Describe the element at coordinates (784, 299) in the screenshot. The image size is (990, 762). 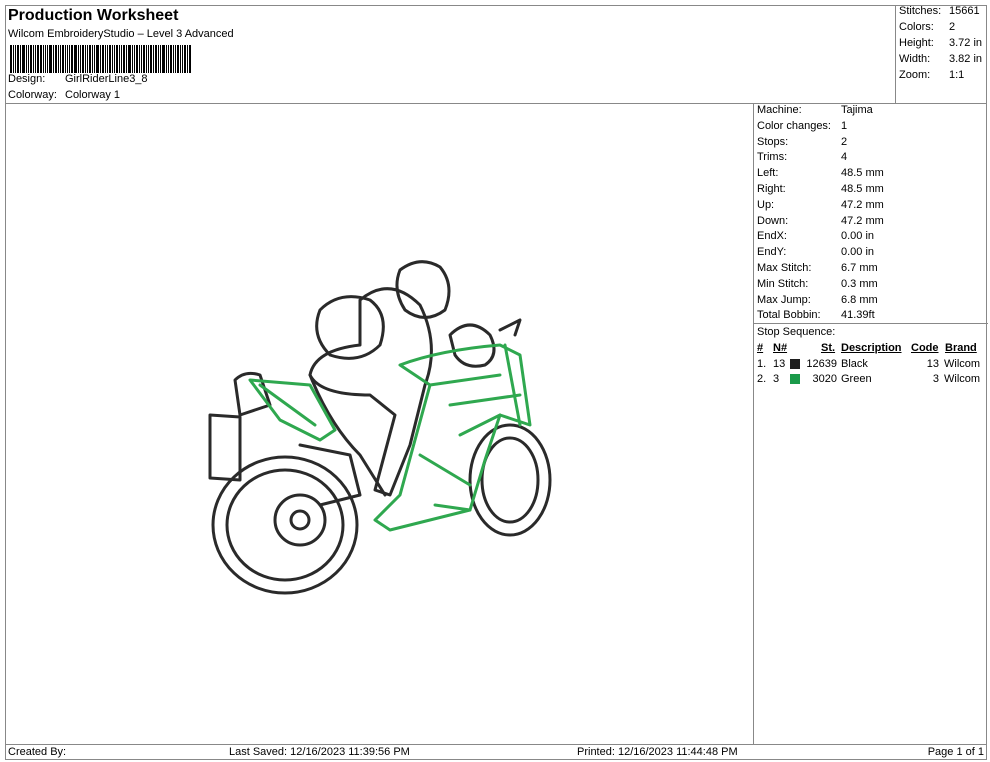
I see `detail-label: Max Jump:` at that location.